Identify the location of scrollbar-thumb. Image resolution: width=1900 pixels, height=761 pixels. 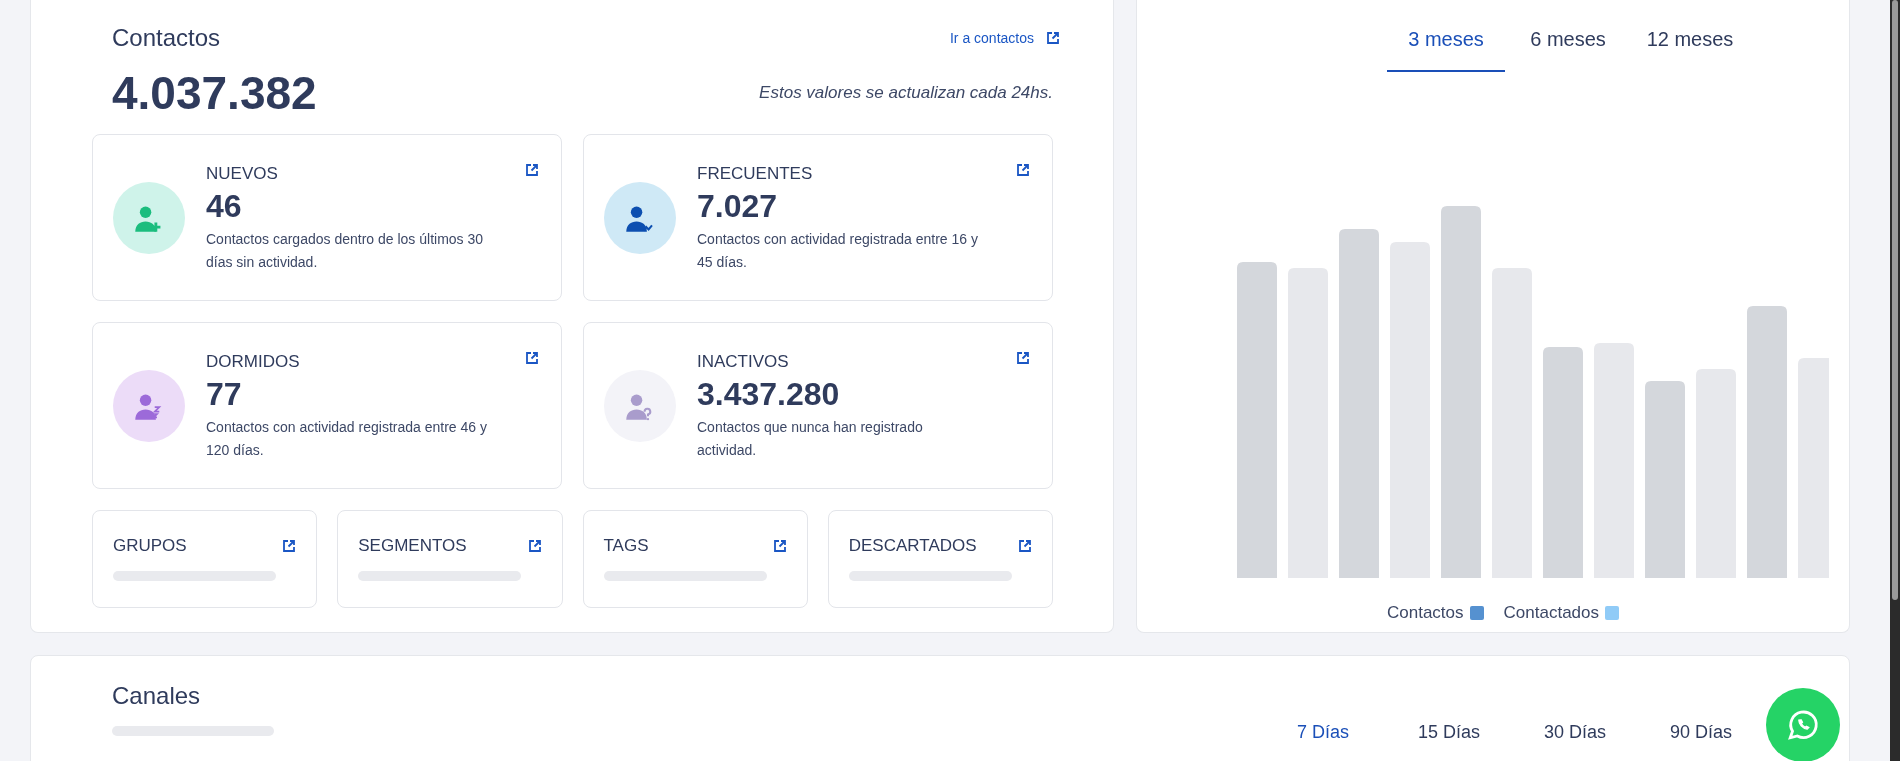
(1895, 300).